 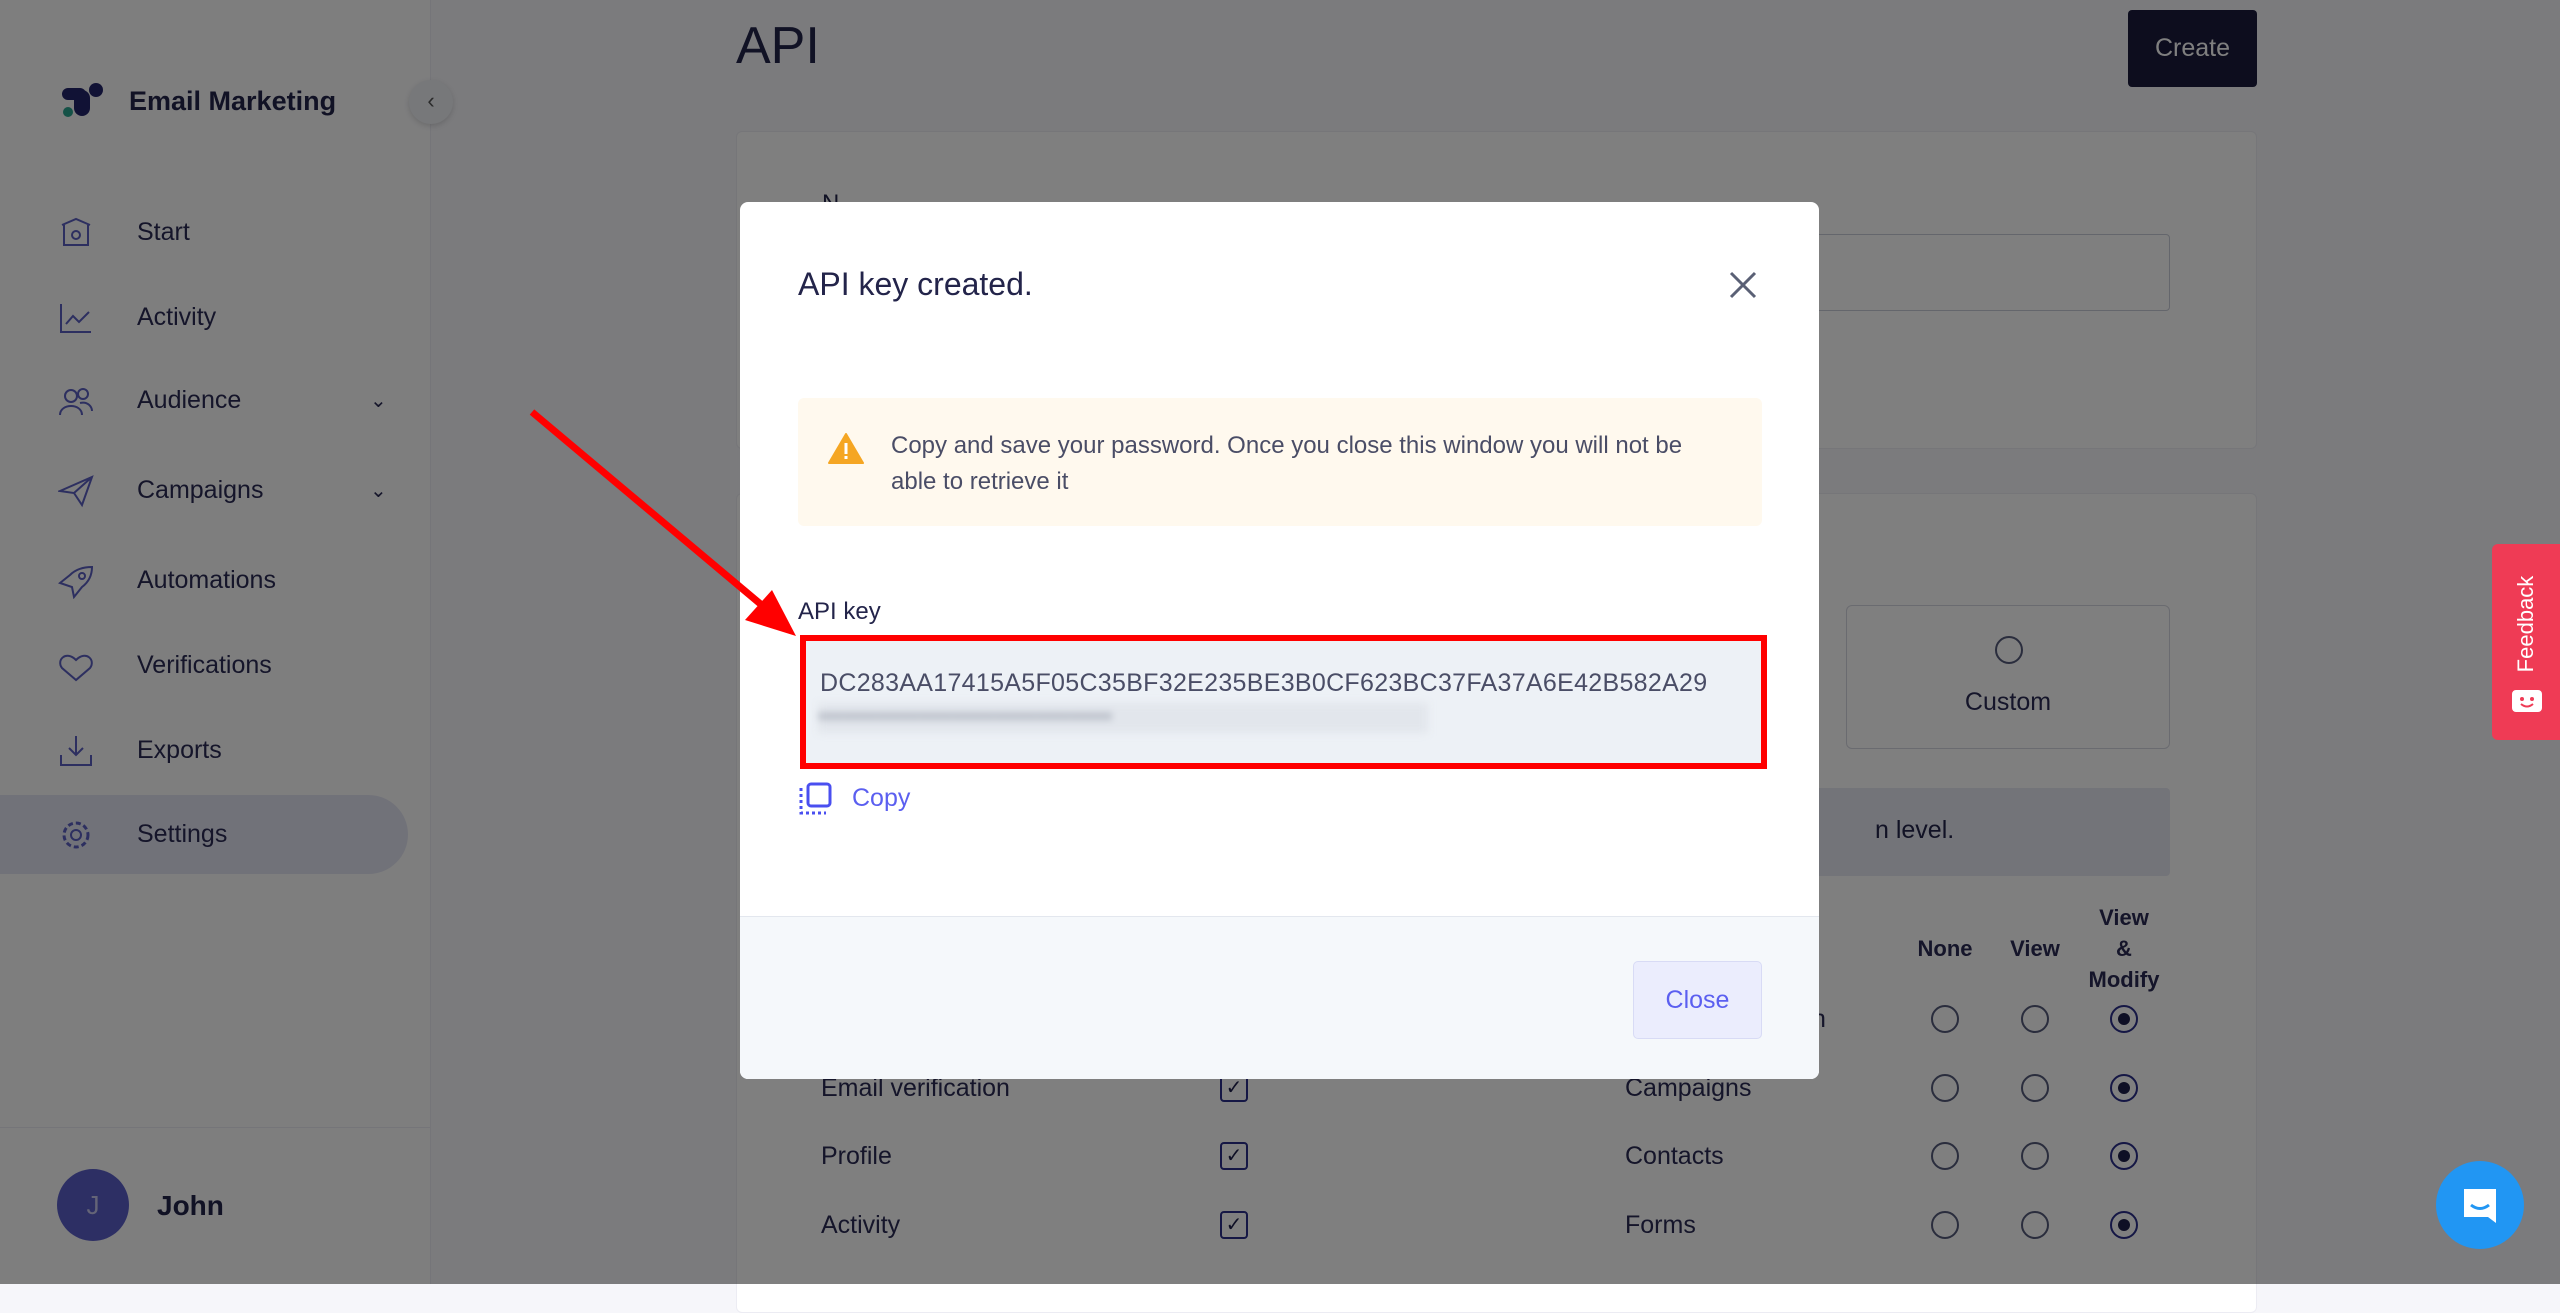 I want to click on feedback-label: Feedback, so click(x=2525, y=624).